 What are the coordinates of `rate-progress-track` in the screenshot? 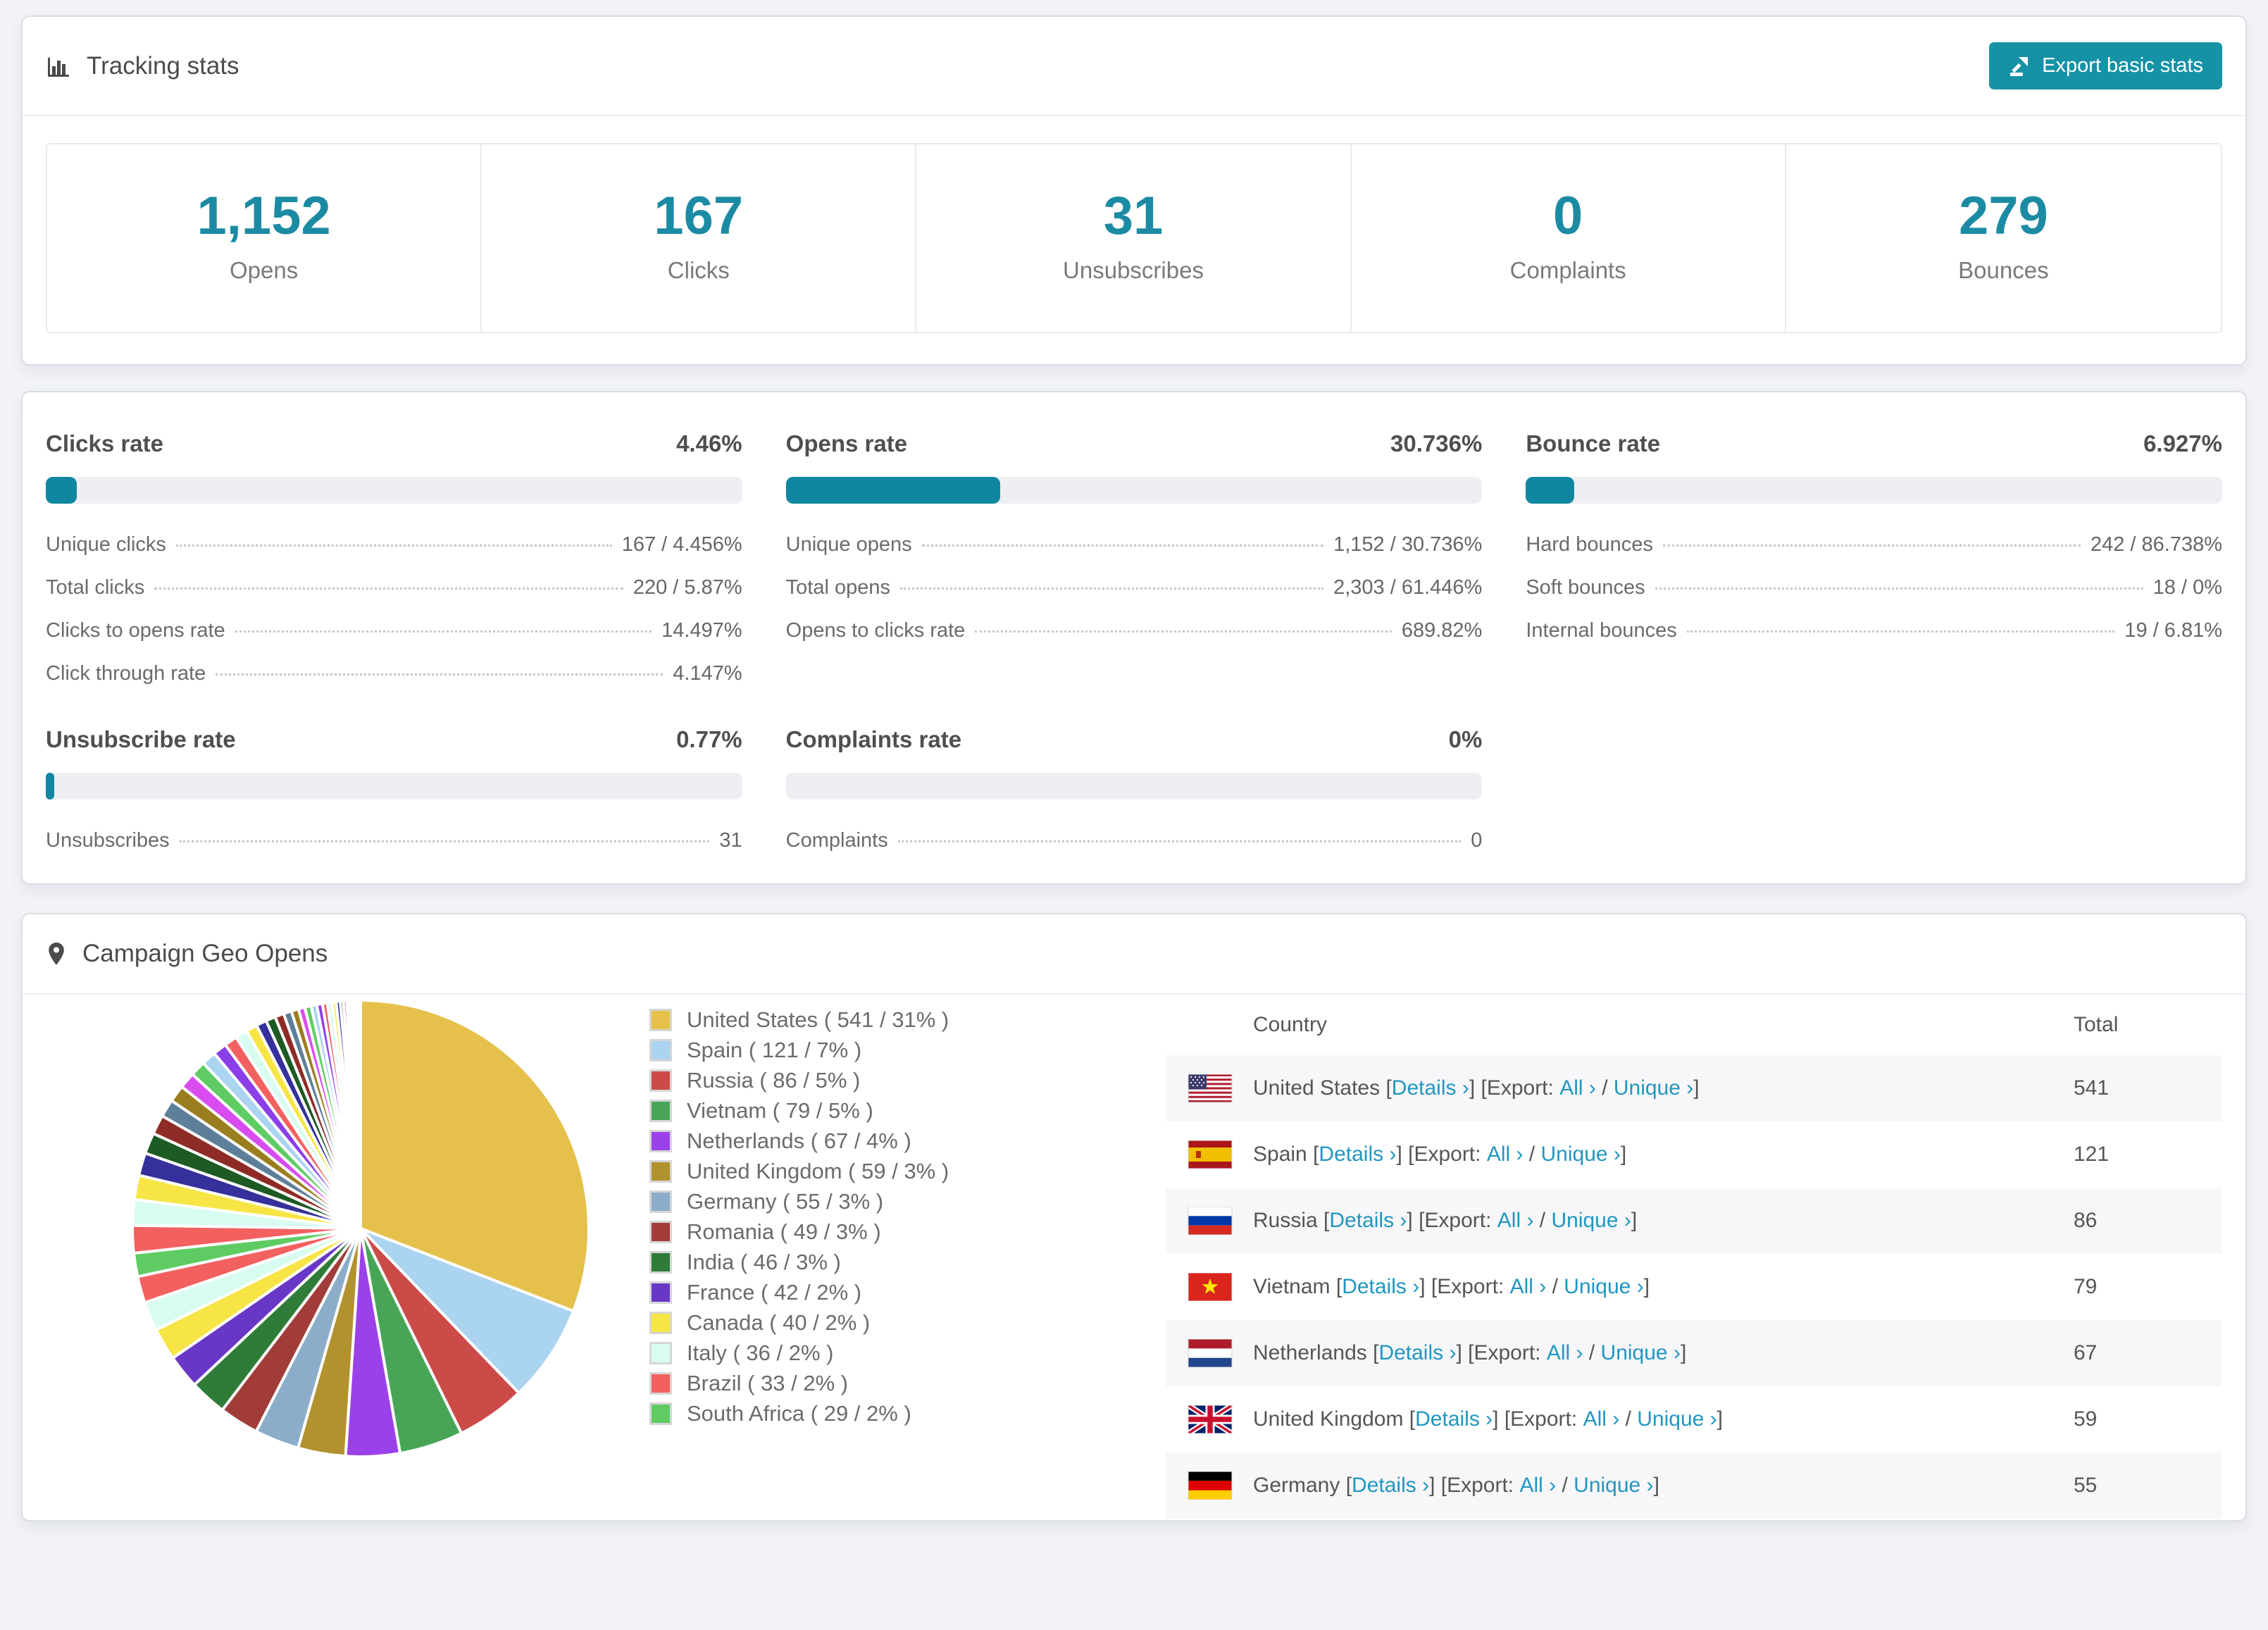 It's located at (1134, 490).